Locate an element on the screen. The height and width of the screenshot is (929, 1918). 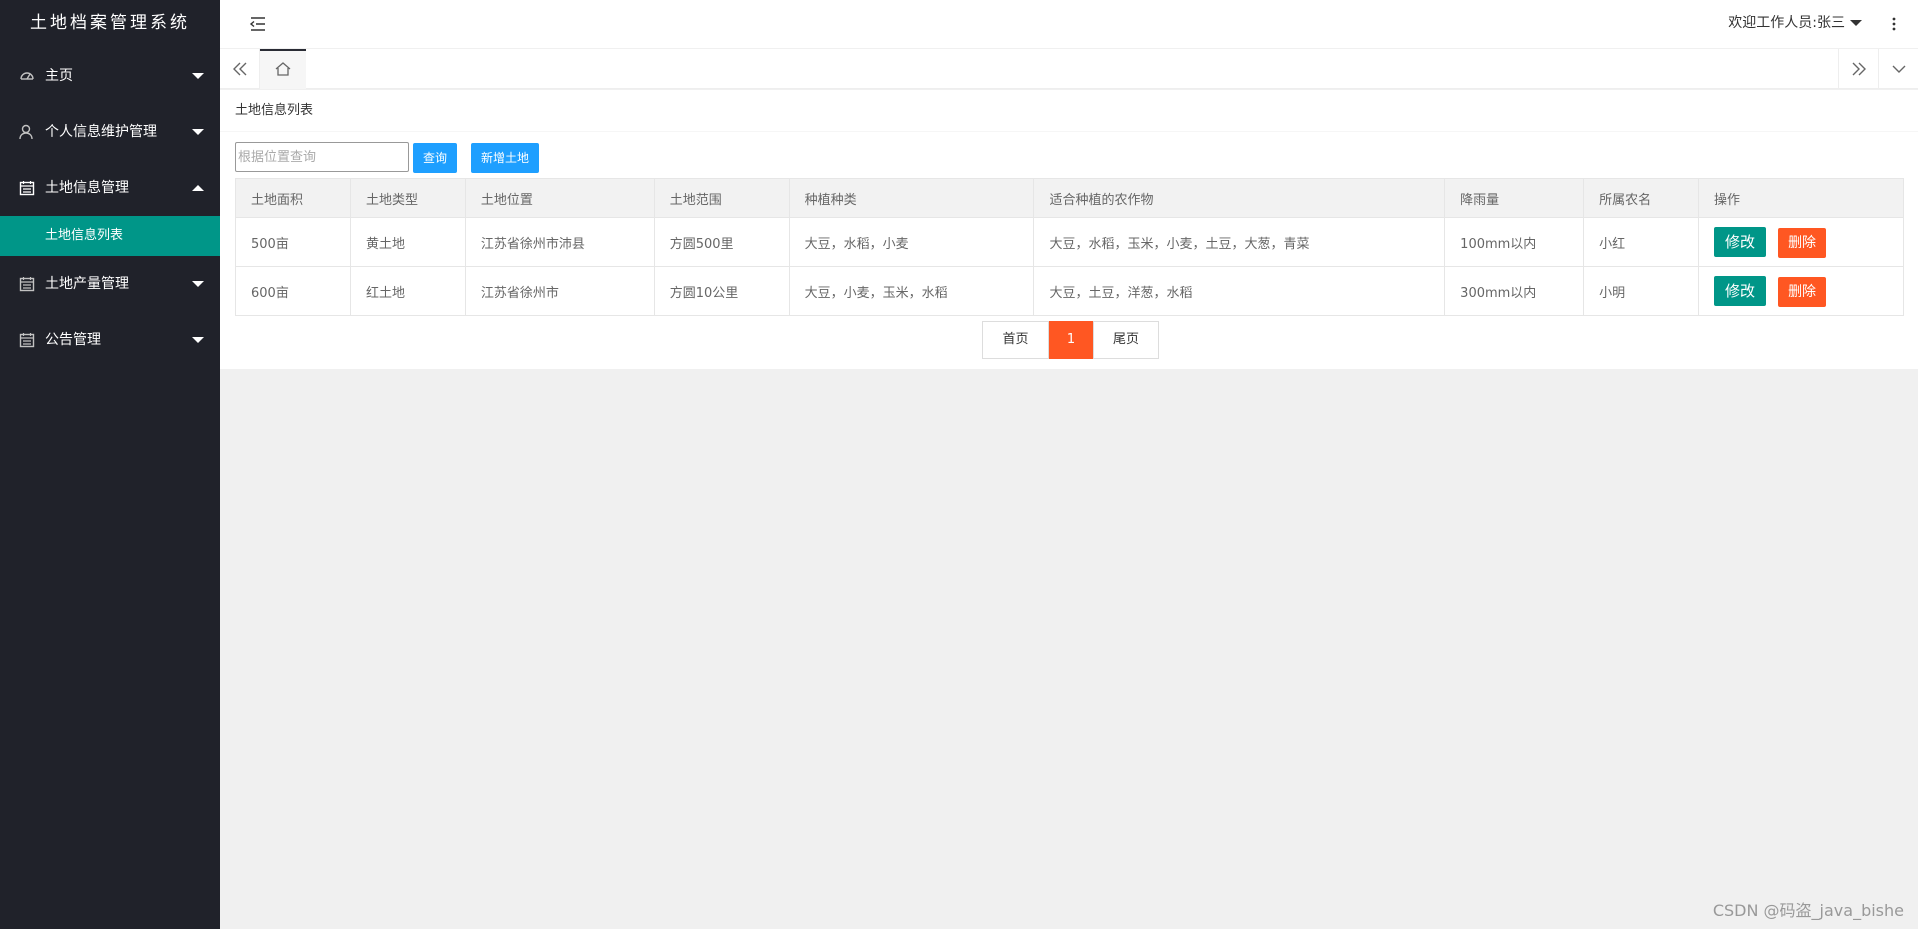
cell-type: 黄土地 is located at coordinates (407, 242).